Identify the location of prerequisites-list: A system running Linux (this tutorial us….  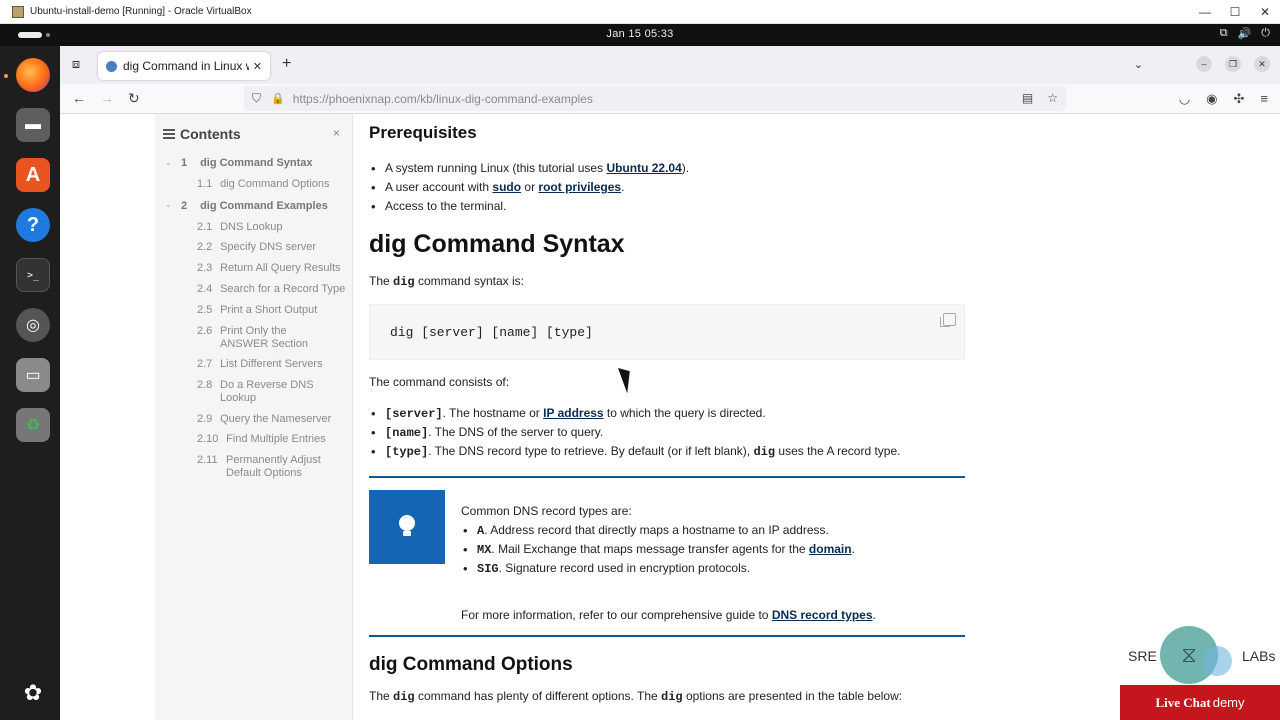
(529, 187).